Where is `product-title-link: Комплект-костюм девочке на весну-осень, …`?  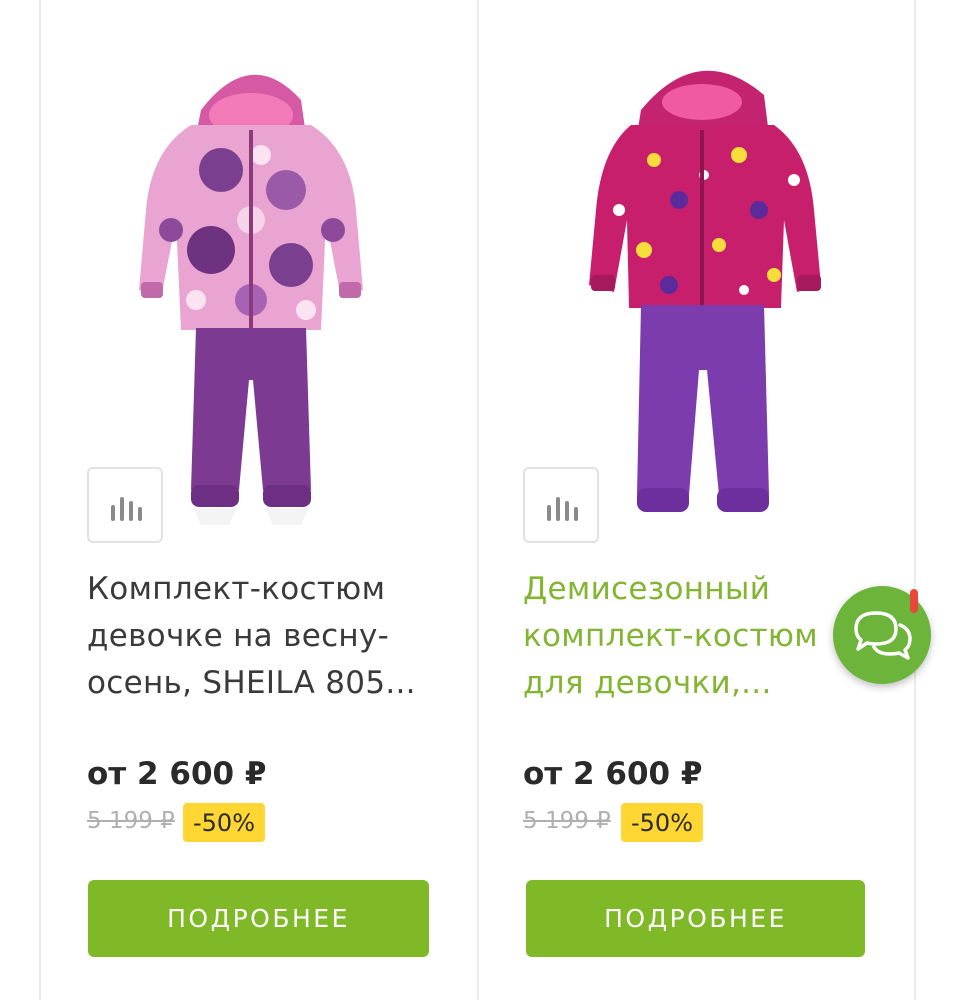 product-title-link: Комплект-костюм девочке на весну-осень, … is located at coordinates (257, 636).